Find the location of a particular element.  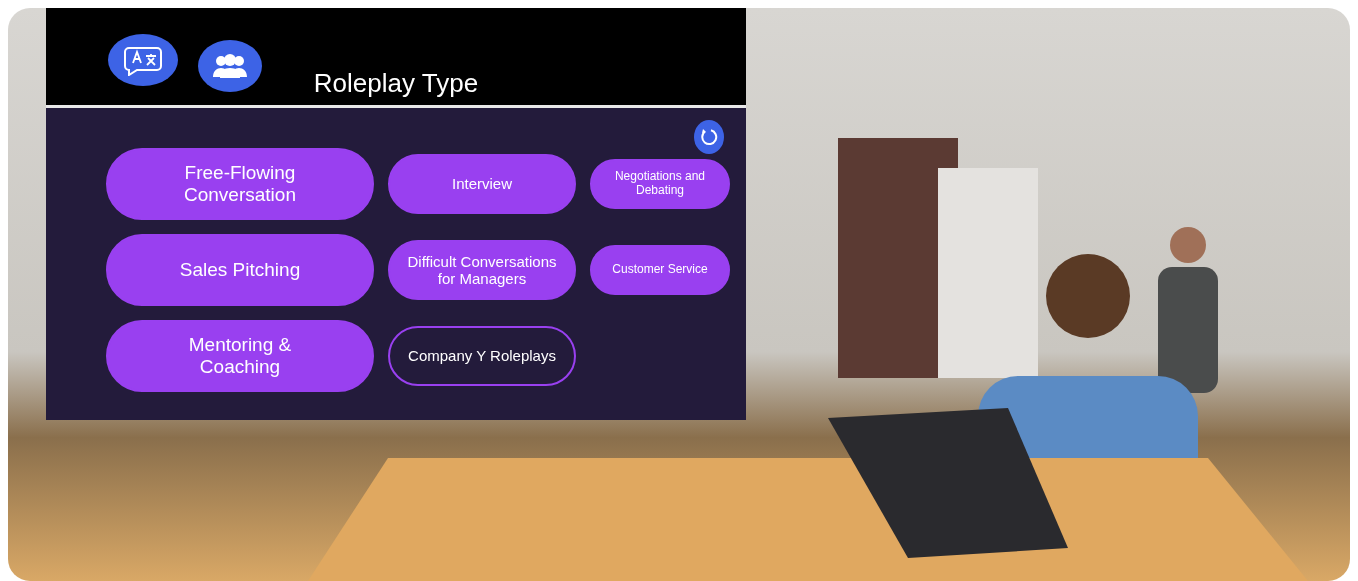

roleplay-option-button: Sales Pitching is located at coordinates (240, 270).